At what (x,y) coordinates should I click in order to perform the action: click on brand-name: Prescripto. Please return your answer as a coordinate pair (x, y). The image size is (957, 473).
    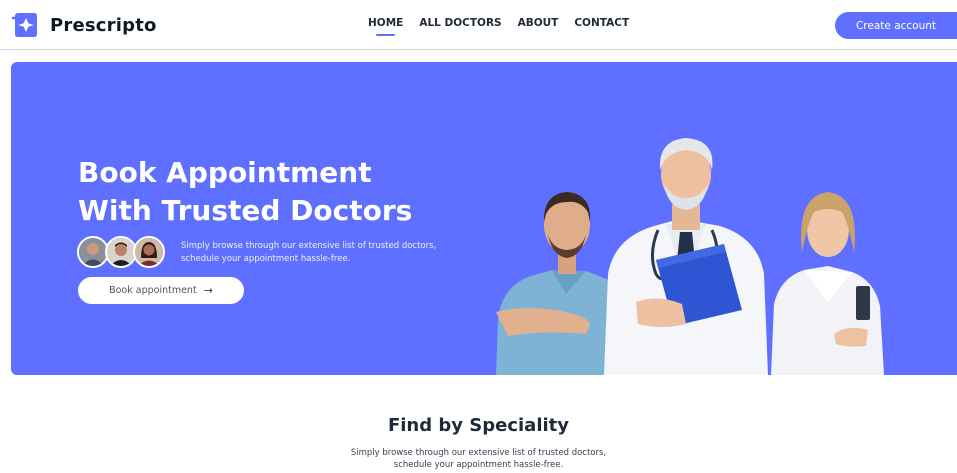
    Looking at the image, I should click on (103, 25).